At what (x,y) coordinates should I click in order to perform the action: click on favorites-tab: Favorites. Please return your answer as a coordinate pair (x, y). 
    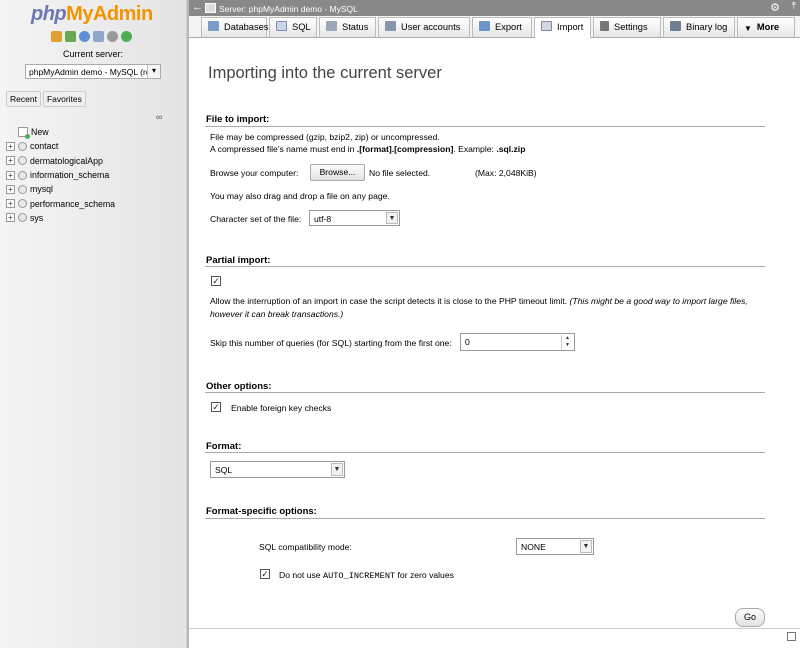
    Looking at the image, I should click on (64, 99).